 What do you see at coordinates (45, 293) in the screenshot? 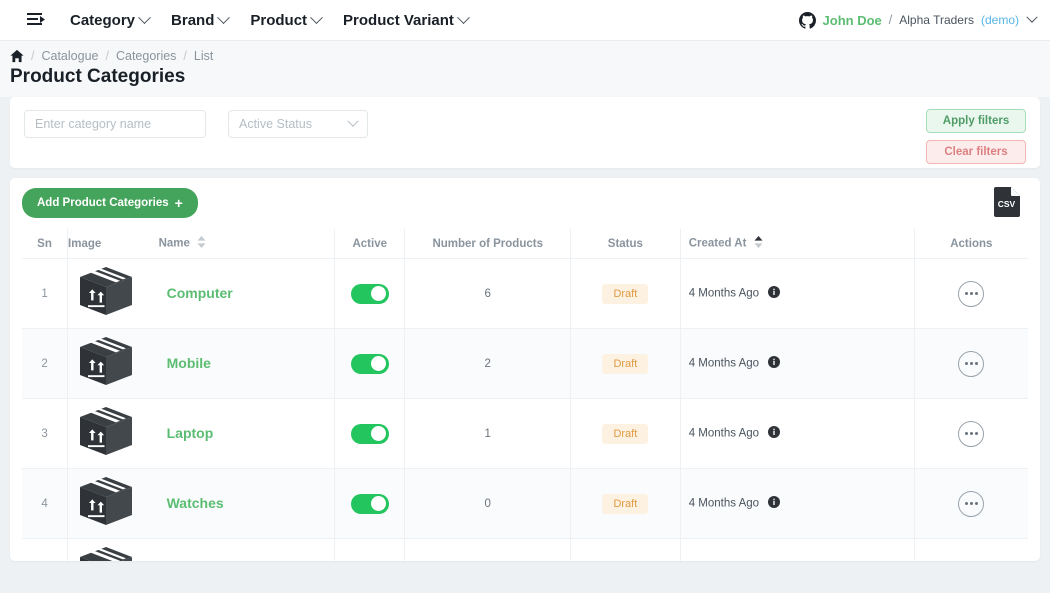
I see `cell-sn: 1` at bounding box center [45, 293].